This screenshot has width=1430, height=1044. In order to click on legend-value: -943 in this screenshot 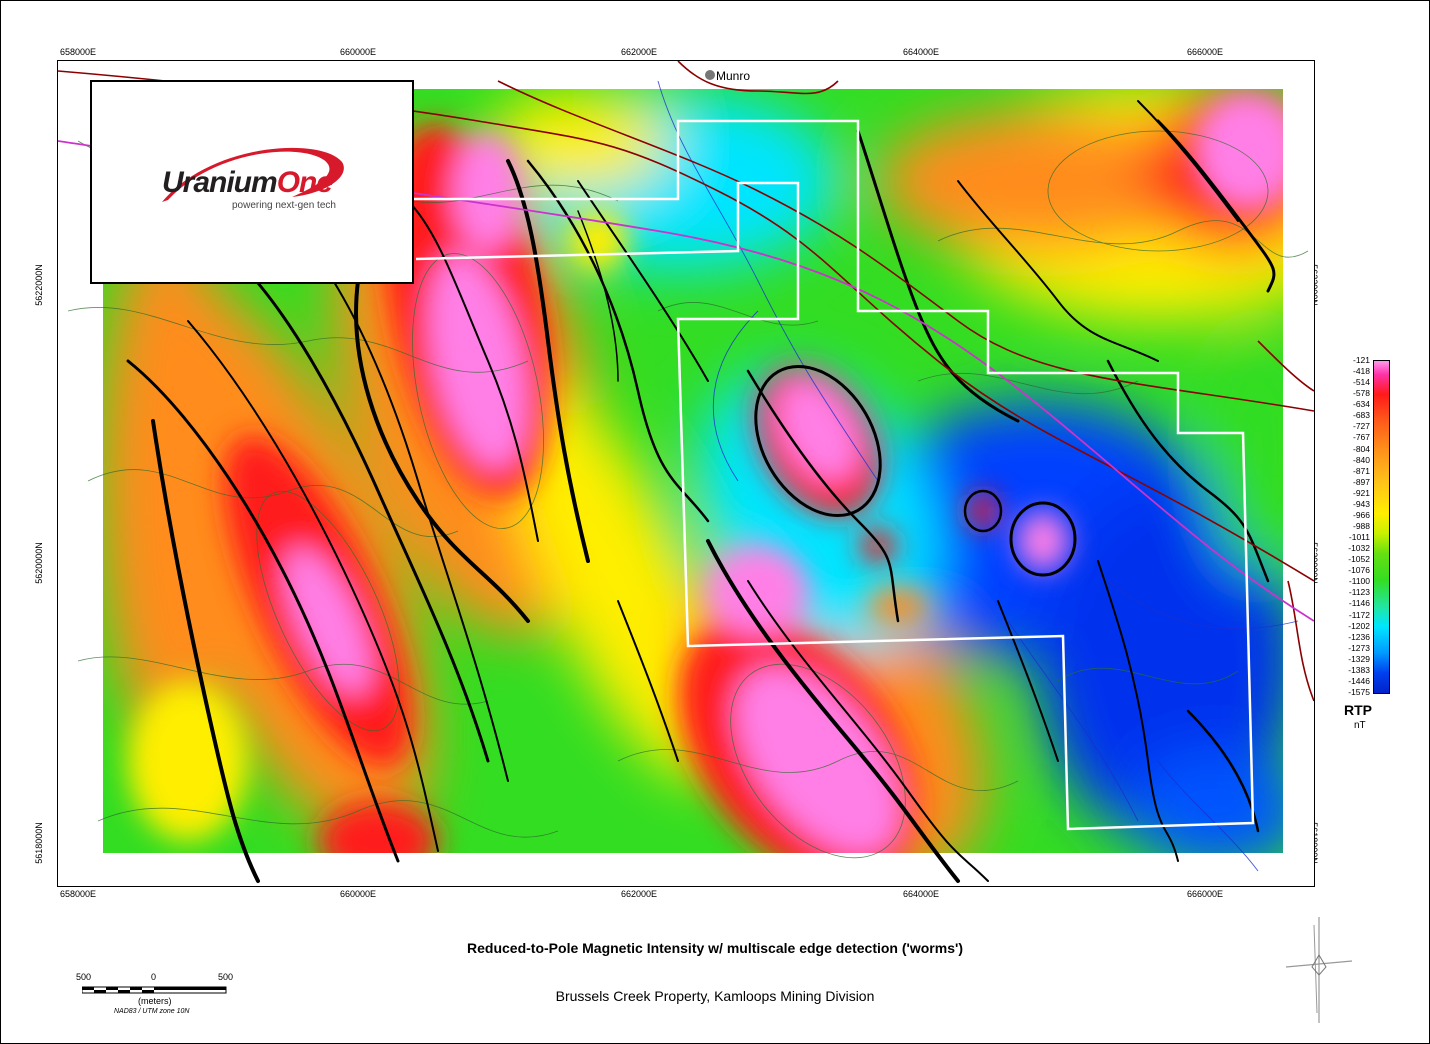, I will do `click(1361, 503)`.